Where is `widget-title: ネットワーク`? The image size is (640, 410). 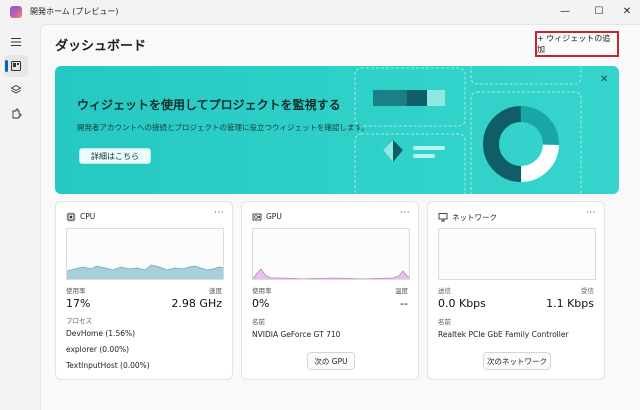
widget-title: ネットワーク is located at coordinates (474, 217).